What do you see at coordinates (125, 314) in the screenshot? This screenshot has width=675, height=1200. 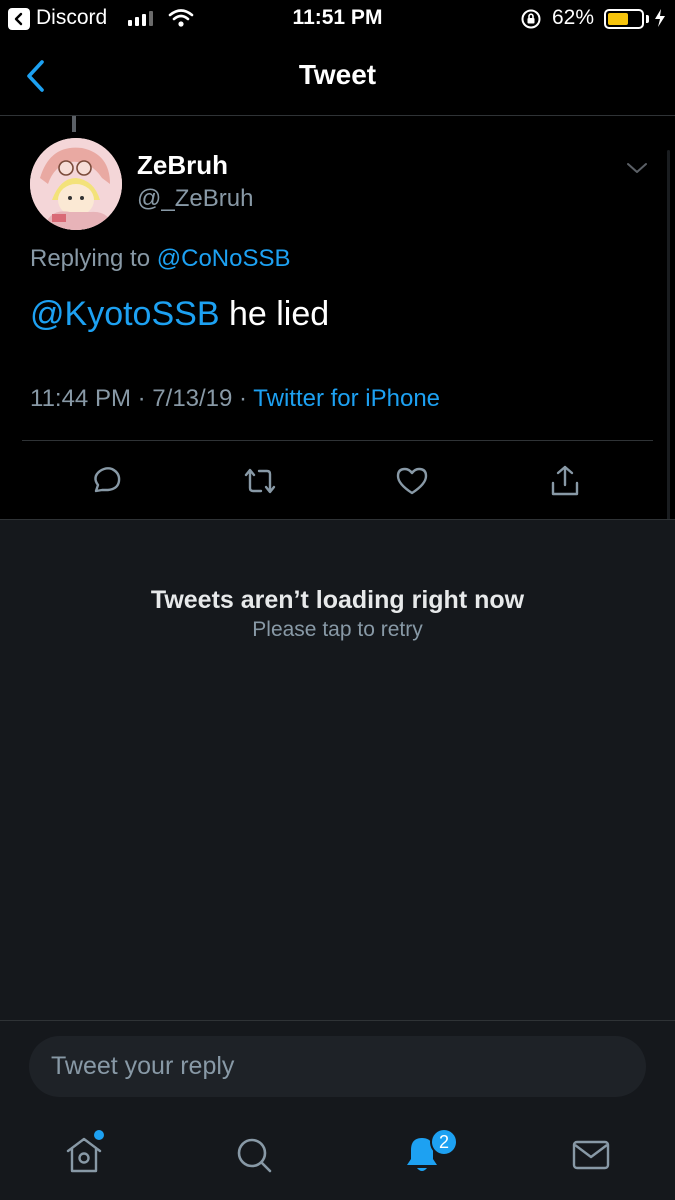 I see `mention-link: @KyotoSSB` at bounding box center [125, 314].